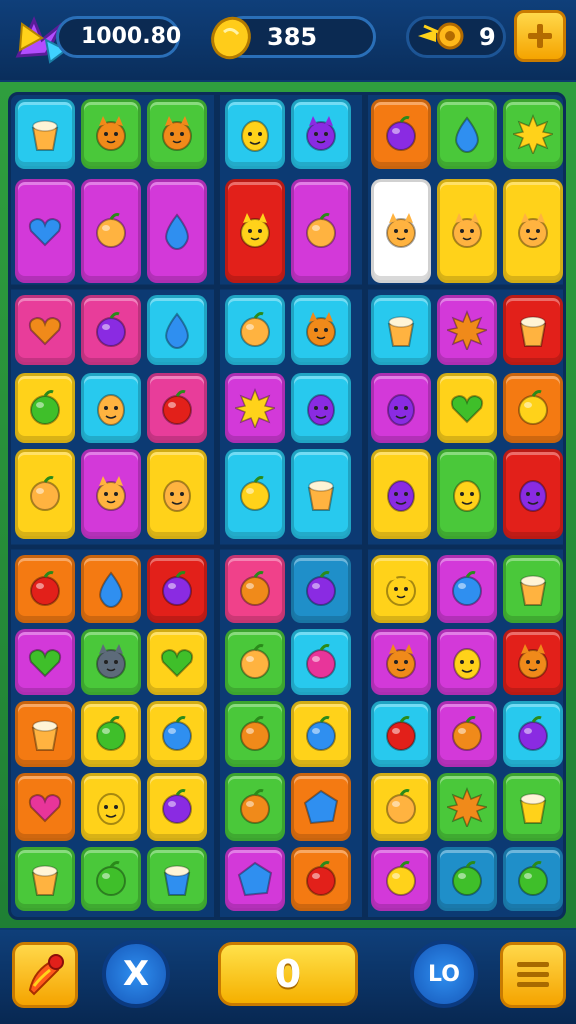  I want to click on tile-r3-c0, so click(45, 408).